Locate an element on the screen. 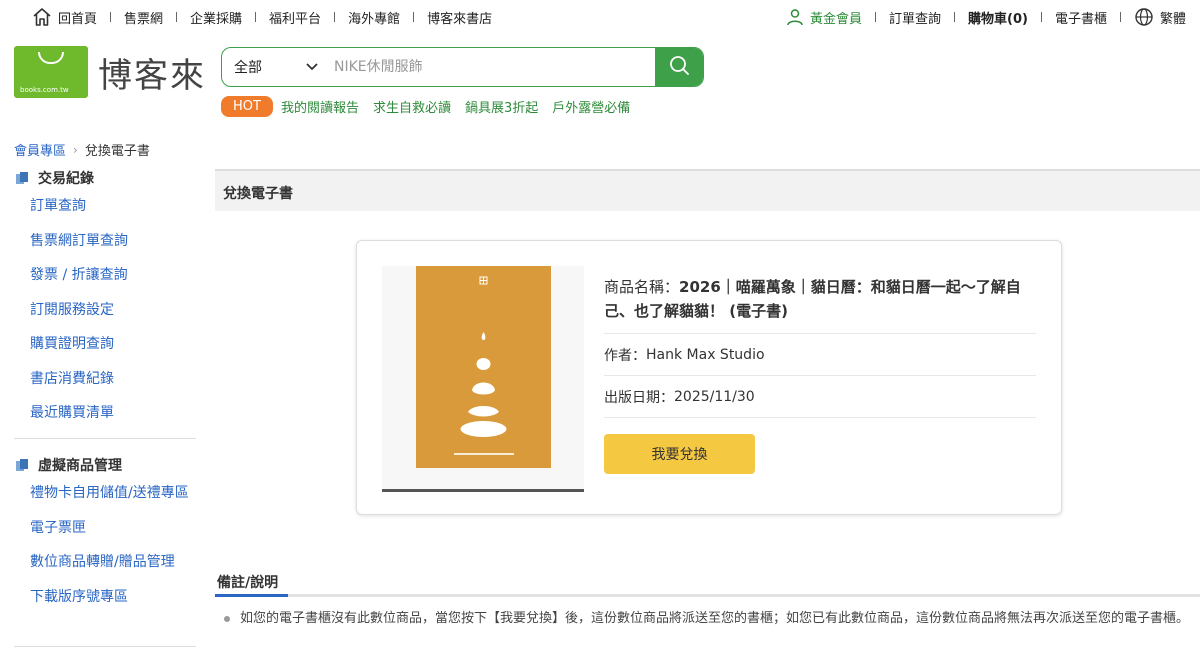 The height and width of the screenshot is (656, 1200). site-logo: books.com.tw 博客來 is located at coordinates (110, 72).